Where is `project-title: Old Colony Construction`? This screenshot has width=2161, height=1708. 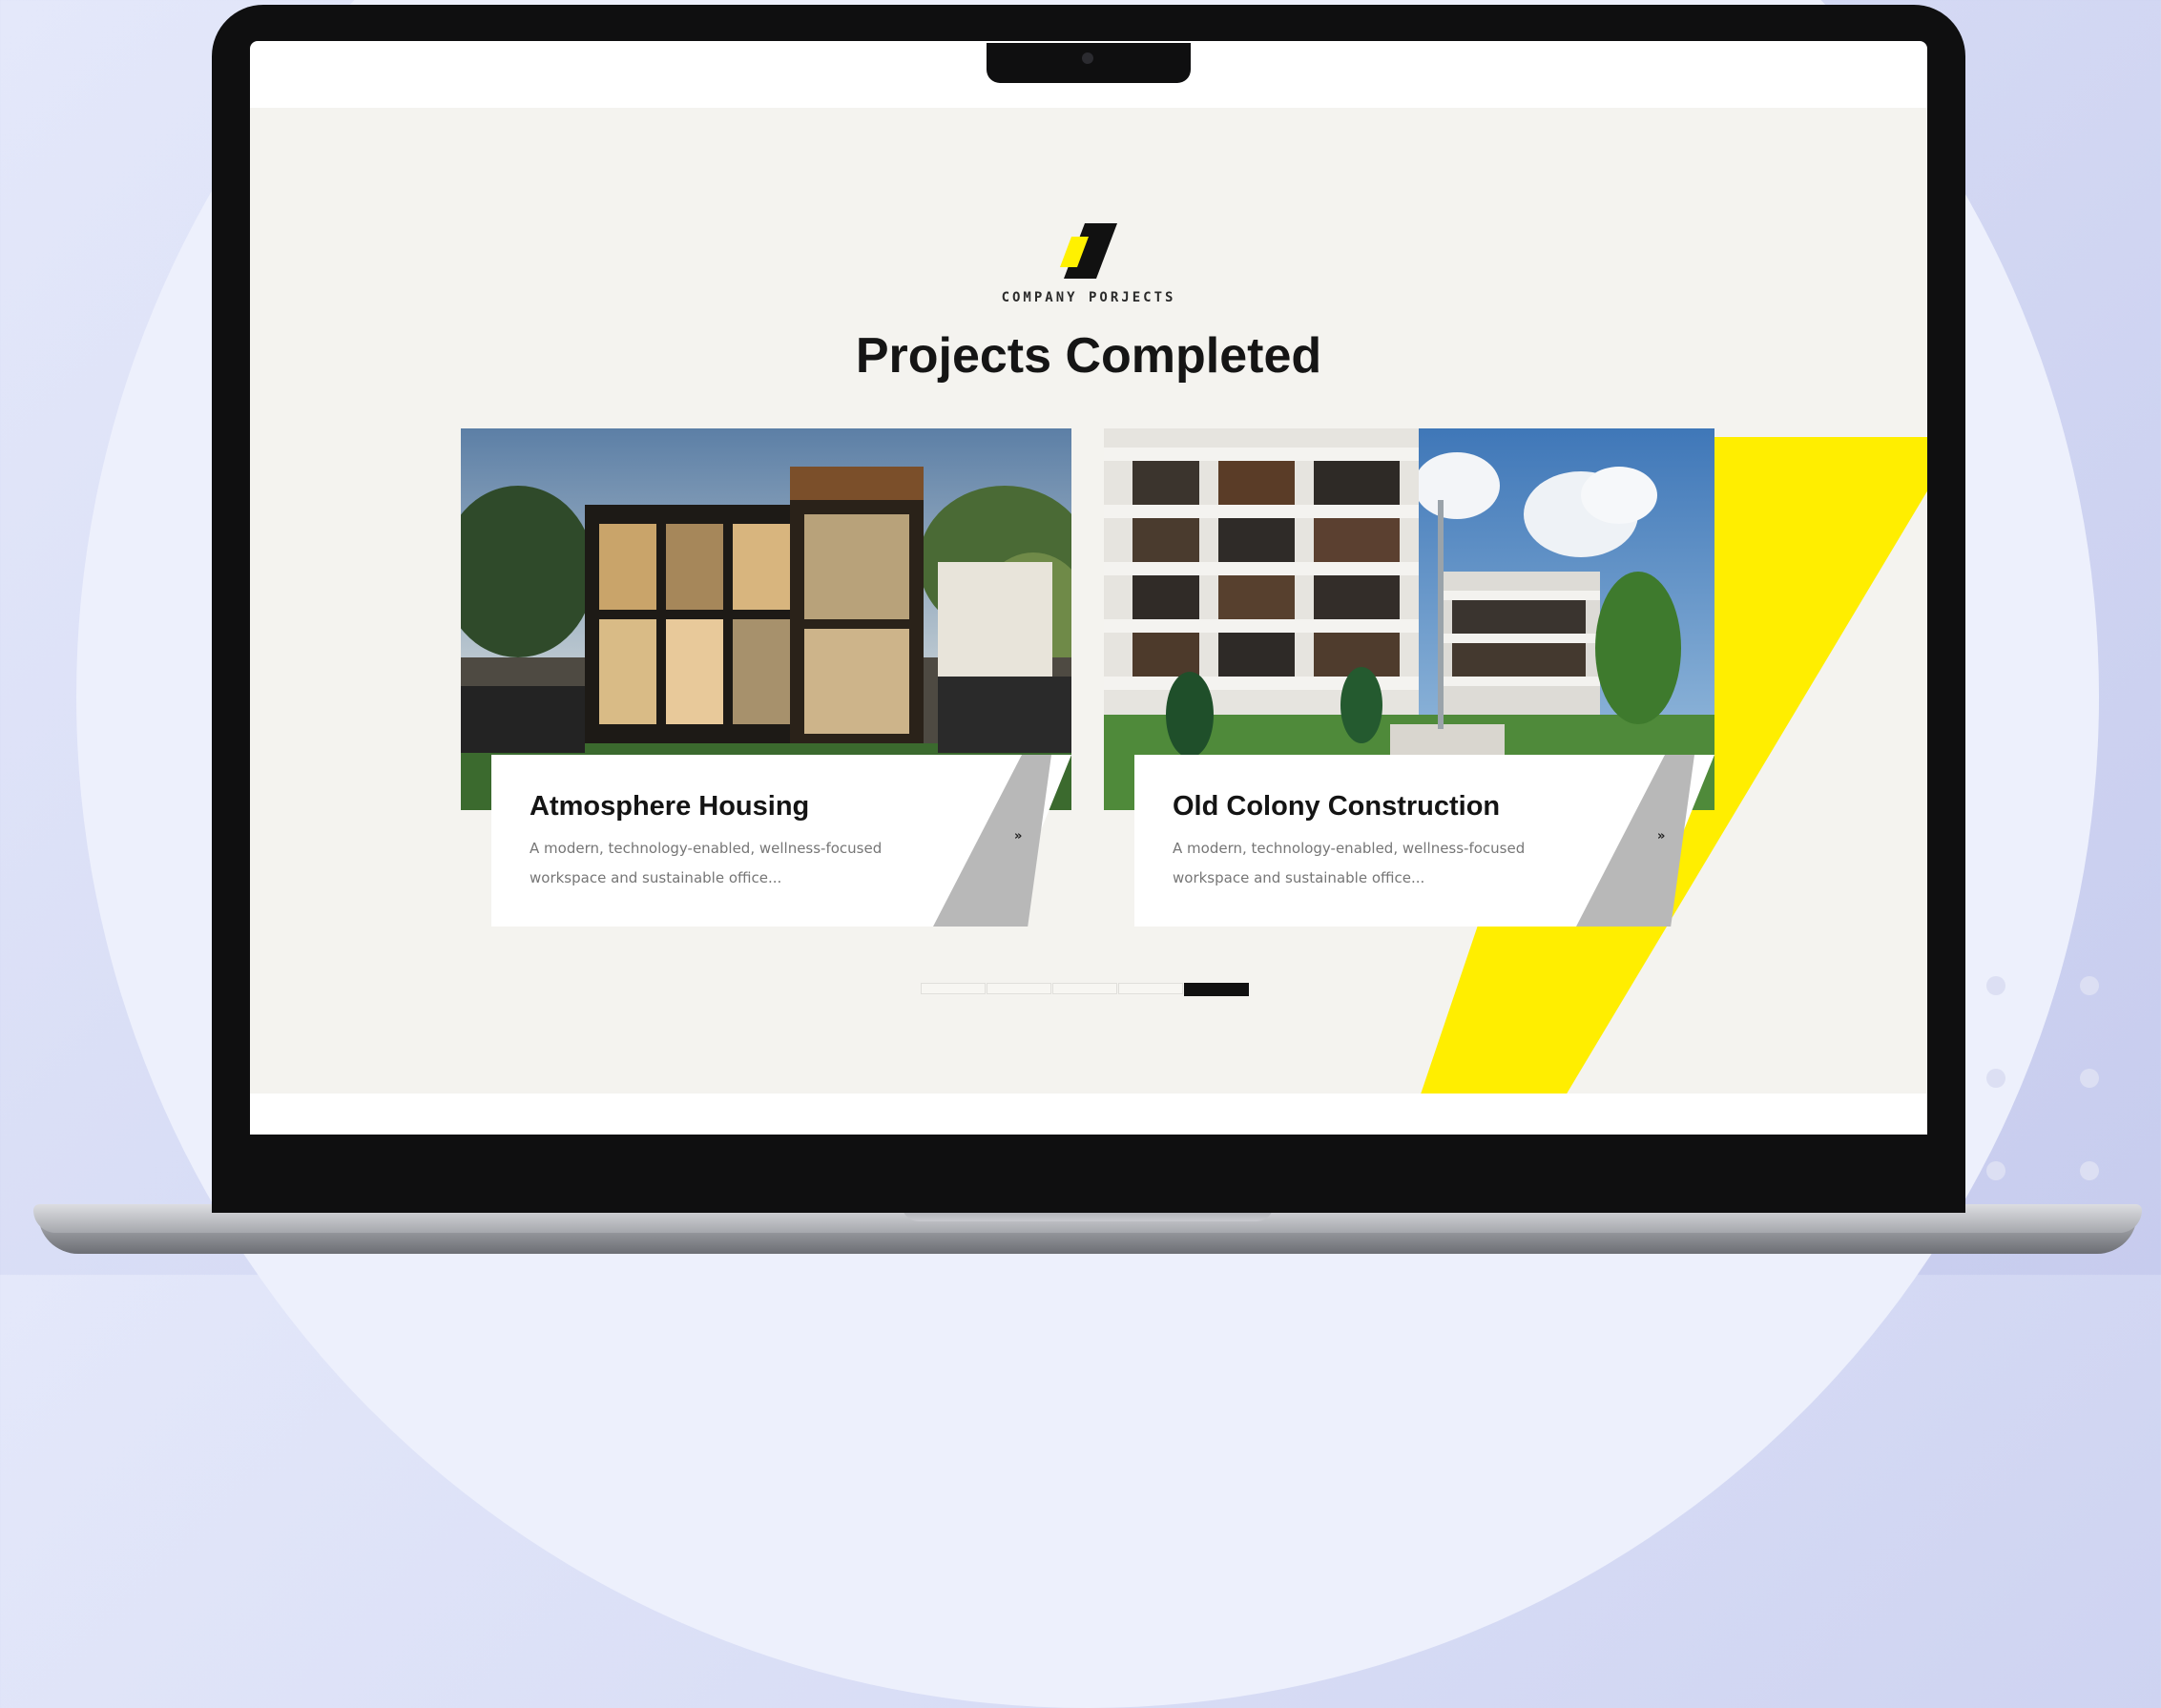 project-title: Old Colony Construction is located at coordinates (1337, 807).